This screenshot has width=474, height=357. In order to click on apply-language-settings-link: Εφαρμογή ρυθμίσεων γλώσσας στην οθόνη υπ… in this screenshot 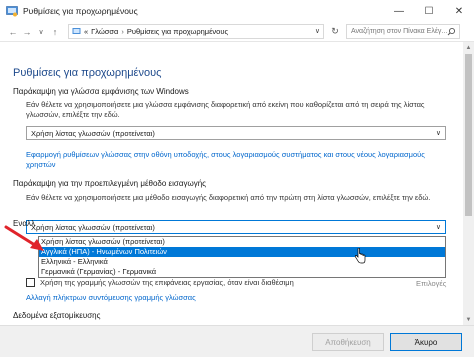, I will do `click(226, 160)`.